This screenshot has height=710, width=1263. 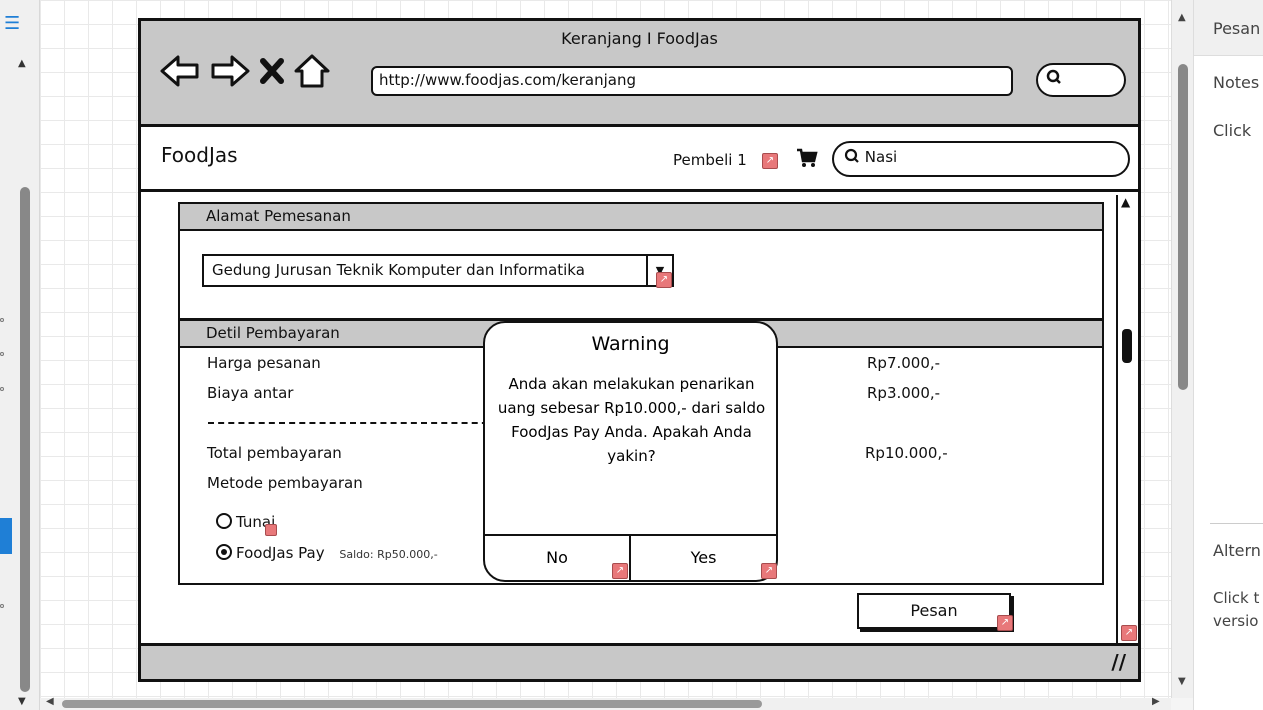 What do you see at coordinates (558, 558) in the screenshot?
I see `no-button: No` at bounding box center [558, 558].